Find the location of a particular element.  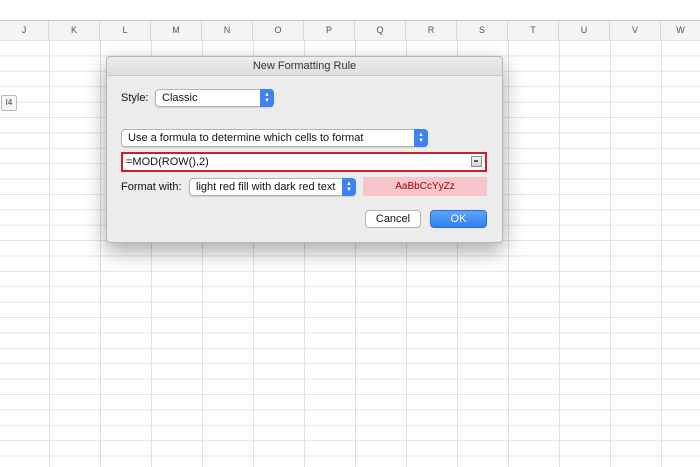

cell-reference-tag: I4 is located at coordinates (9, 103).